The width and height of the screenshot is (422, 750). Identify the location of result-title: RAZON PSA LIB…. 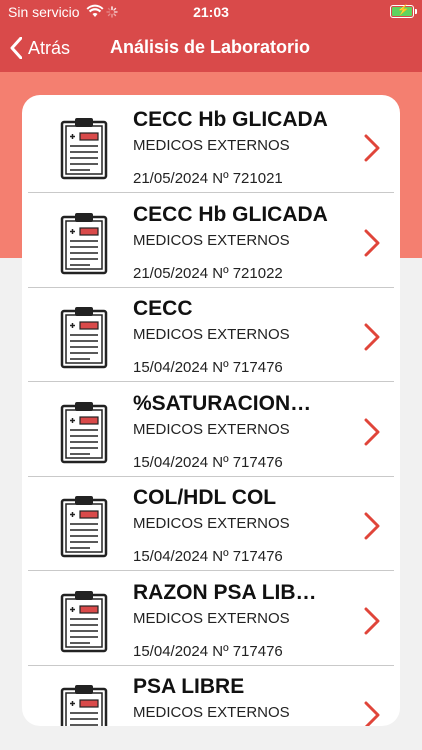
(225, 592).